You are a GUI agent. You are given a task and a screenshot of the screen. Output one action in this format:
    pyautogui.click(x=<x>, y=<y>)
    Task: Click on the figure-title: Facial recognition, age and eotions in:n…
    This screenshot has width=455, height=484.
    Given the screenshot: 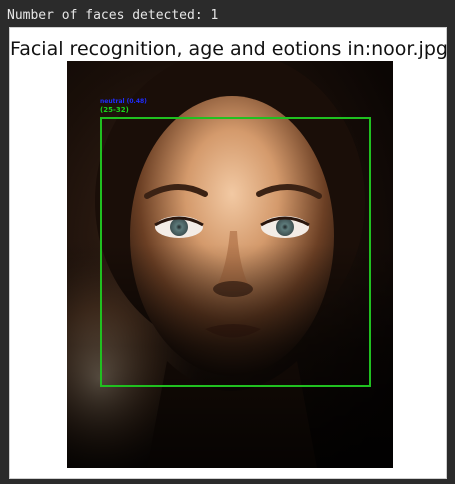 What is the action you would take?
    pyautogui.click(x=229, y=49)
    